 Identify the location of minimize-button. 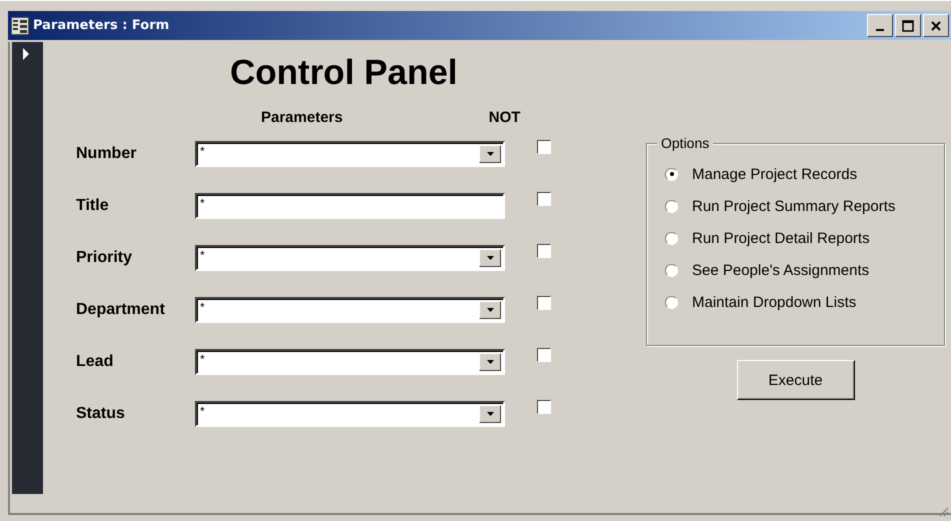
(880, 25).